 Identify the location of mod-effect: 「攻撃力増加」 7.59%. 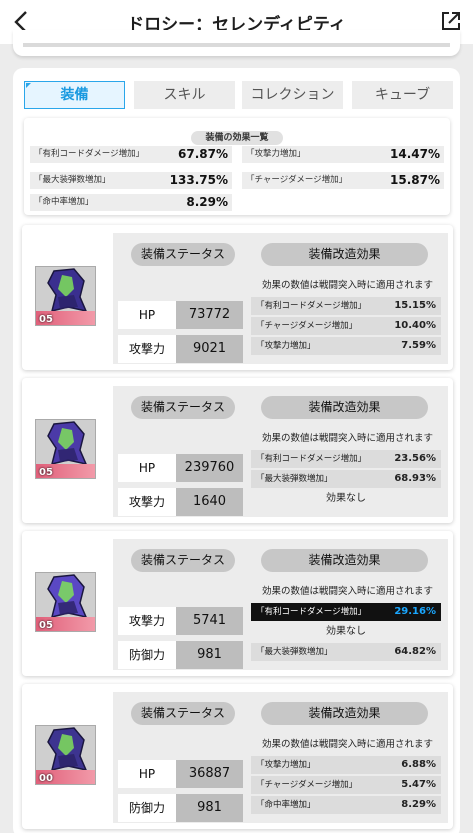
(346, 346).